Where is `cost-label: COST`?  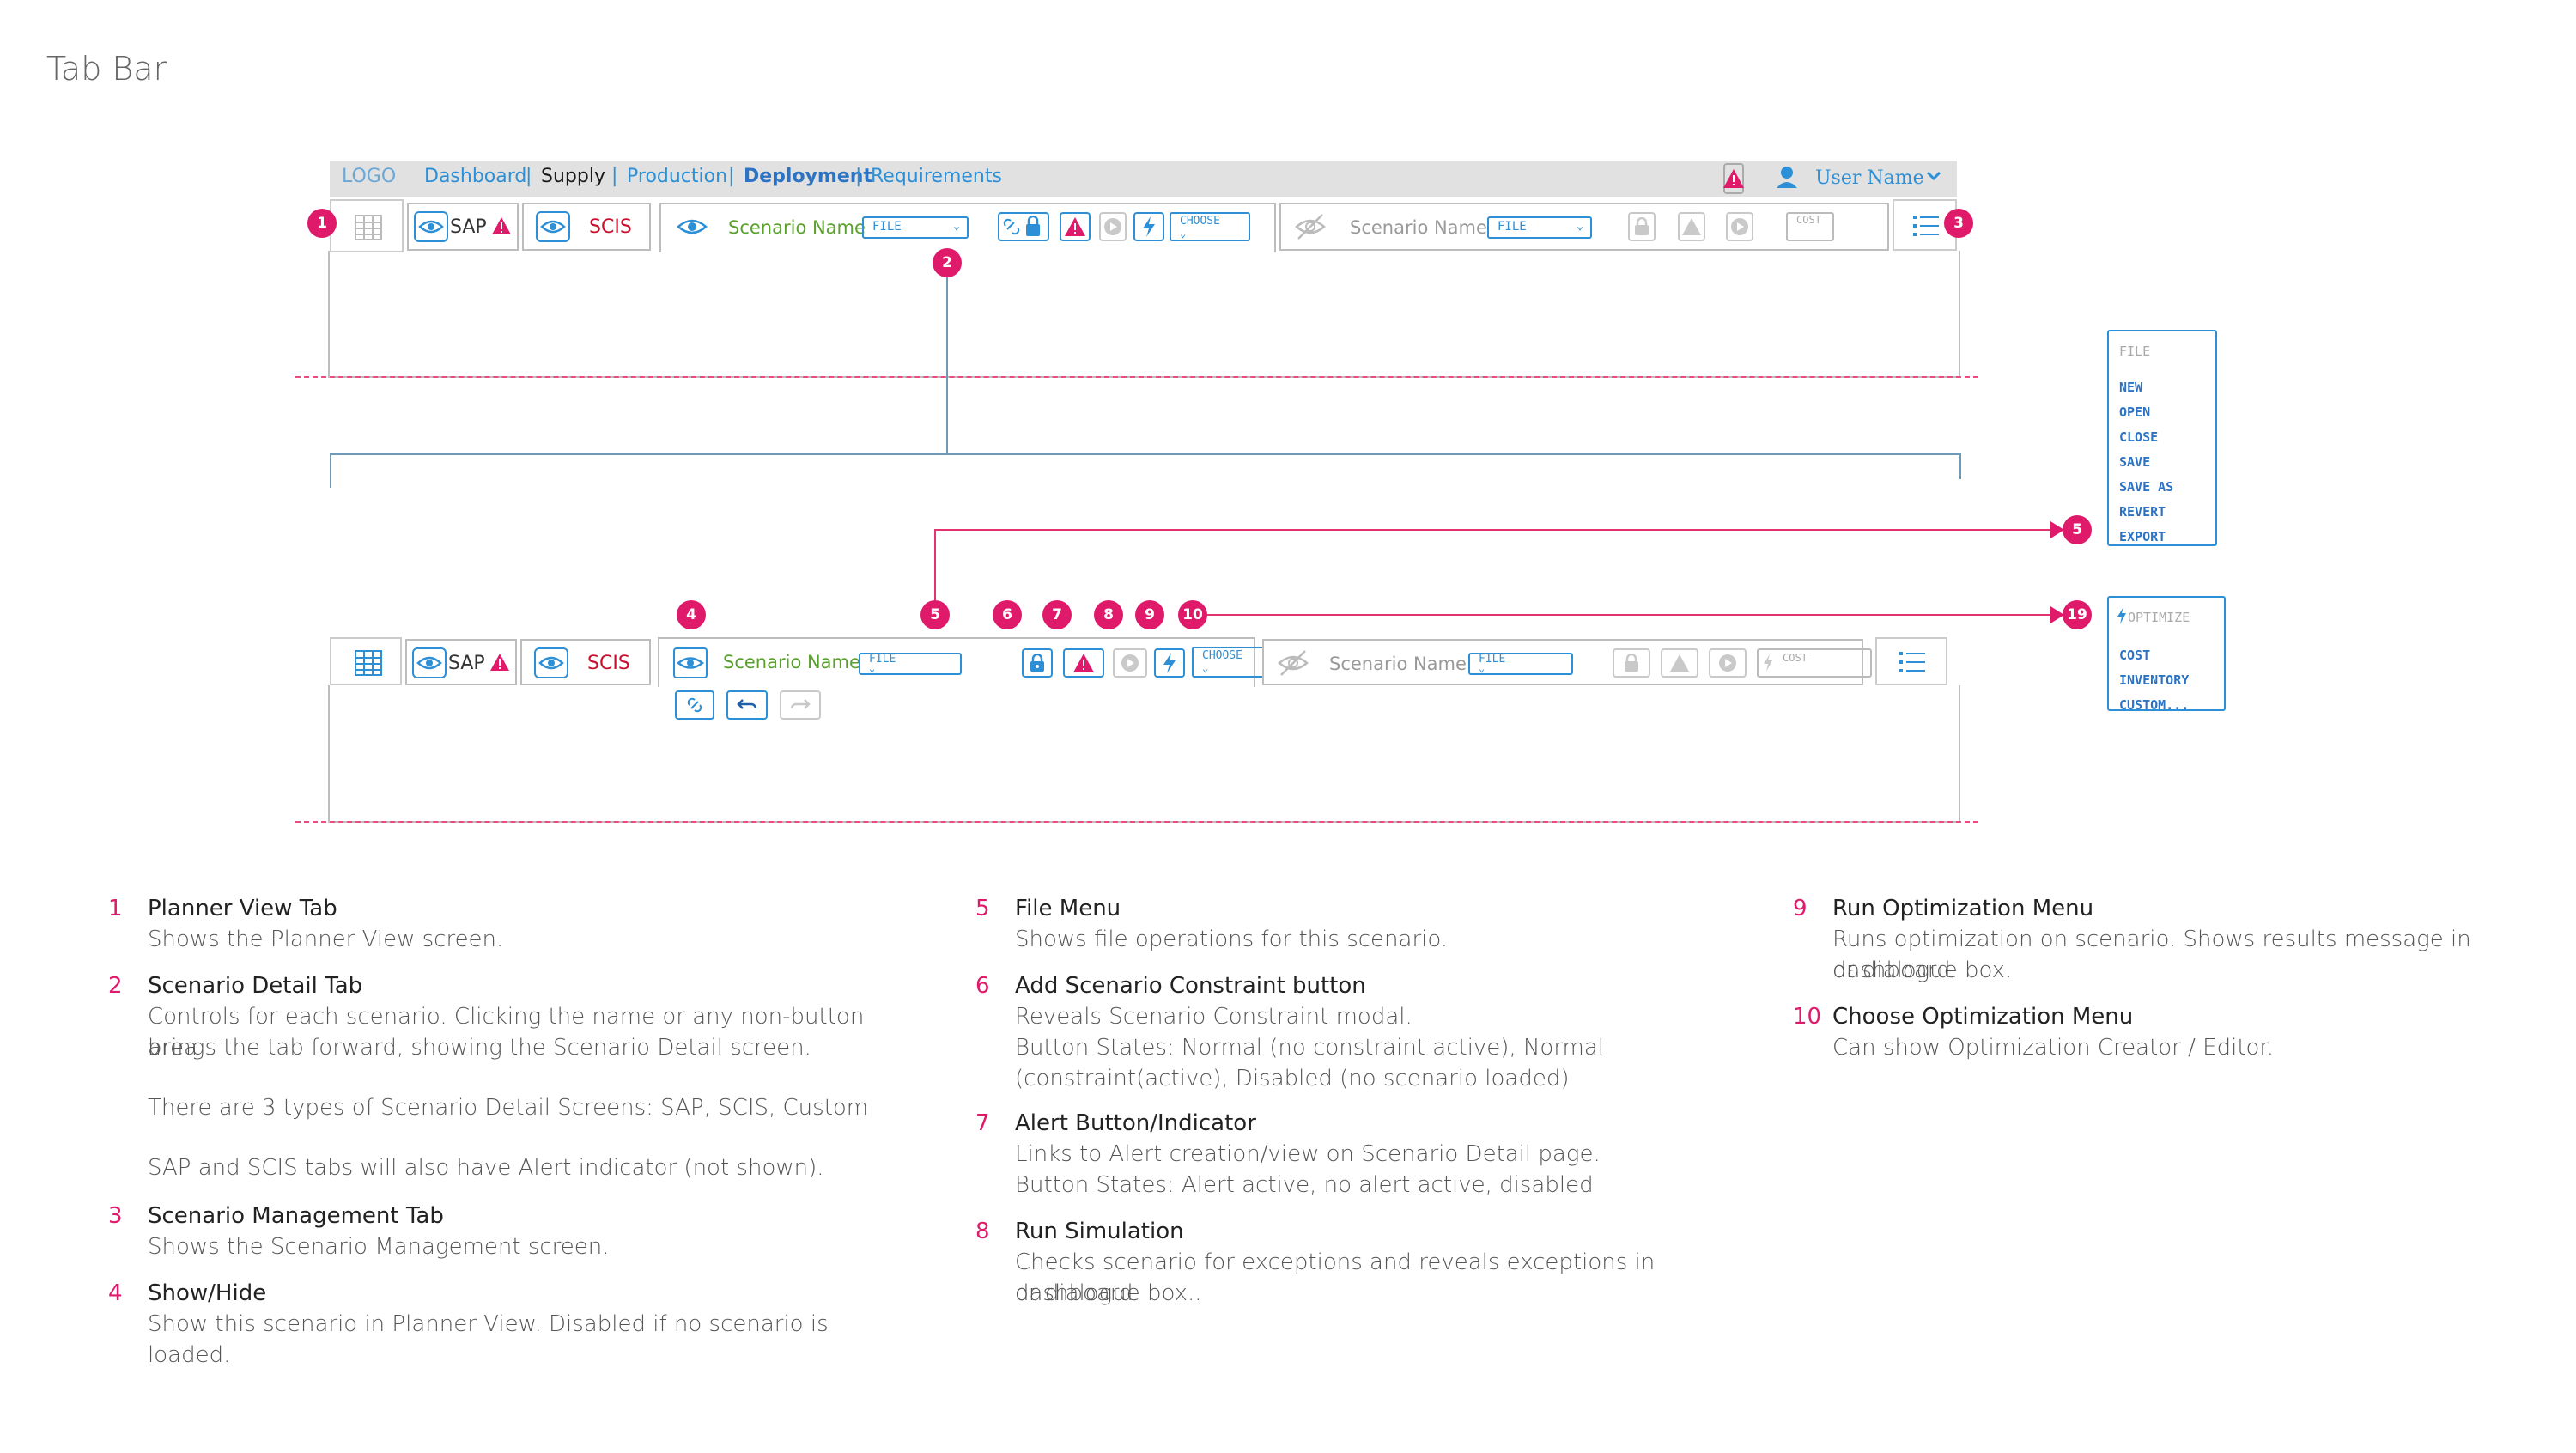 cost-label: COST is located at coordinates (1808, 220).